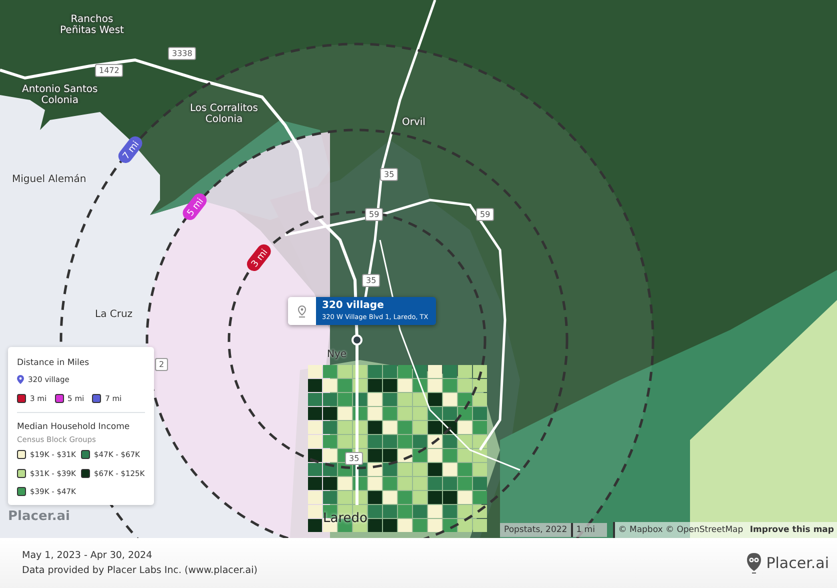 Image resolution: width=837 pixels, height=588 pixels. Describe the element at coordinates (357, 340) in the screenshot. I see `location-marker` at that location.